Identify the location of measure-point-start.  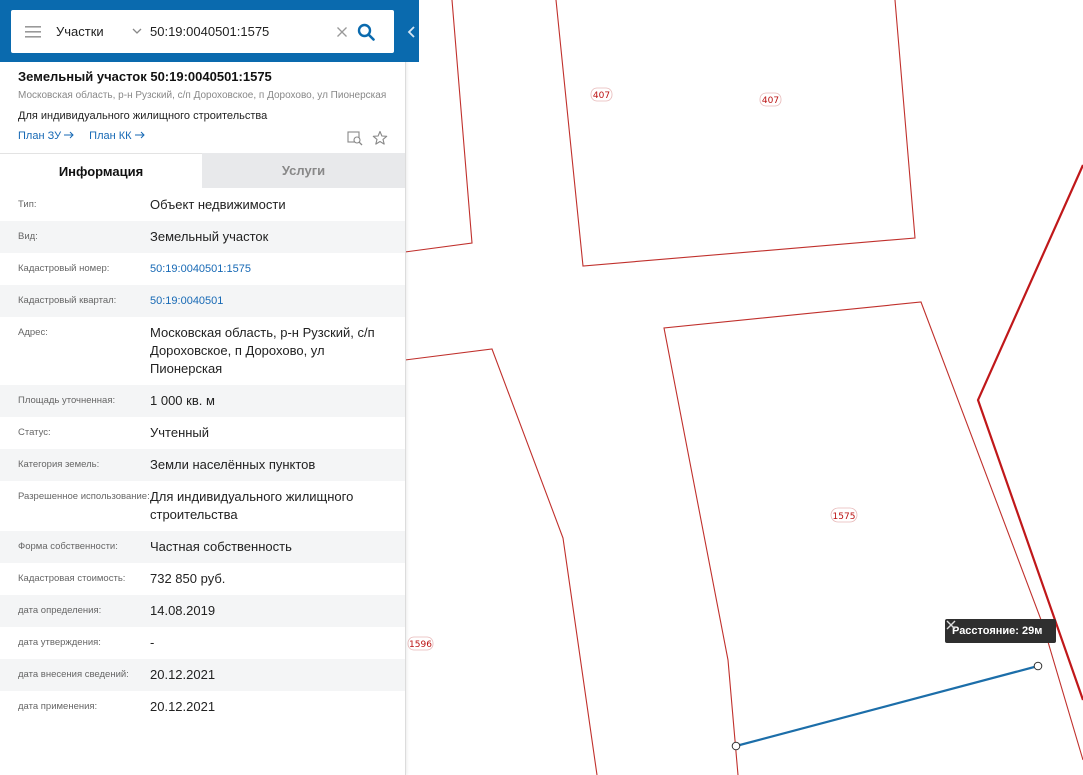
(736, 746).